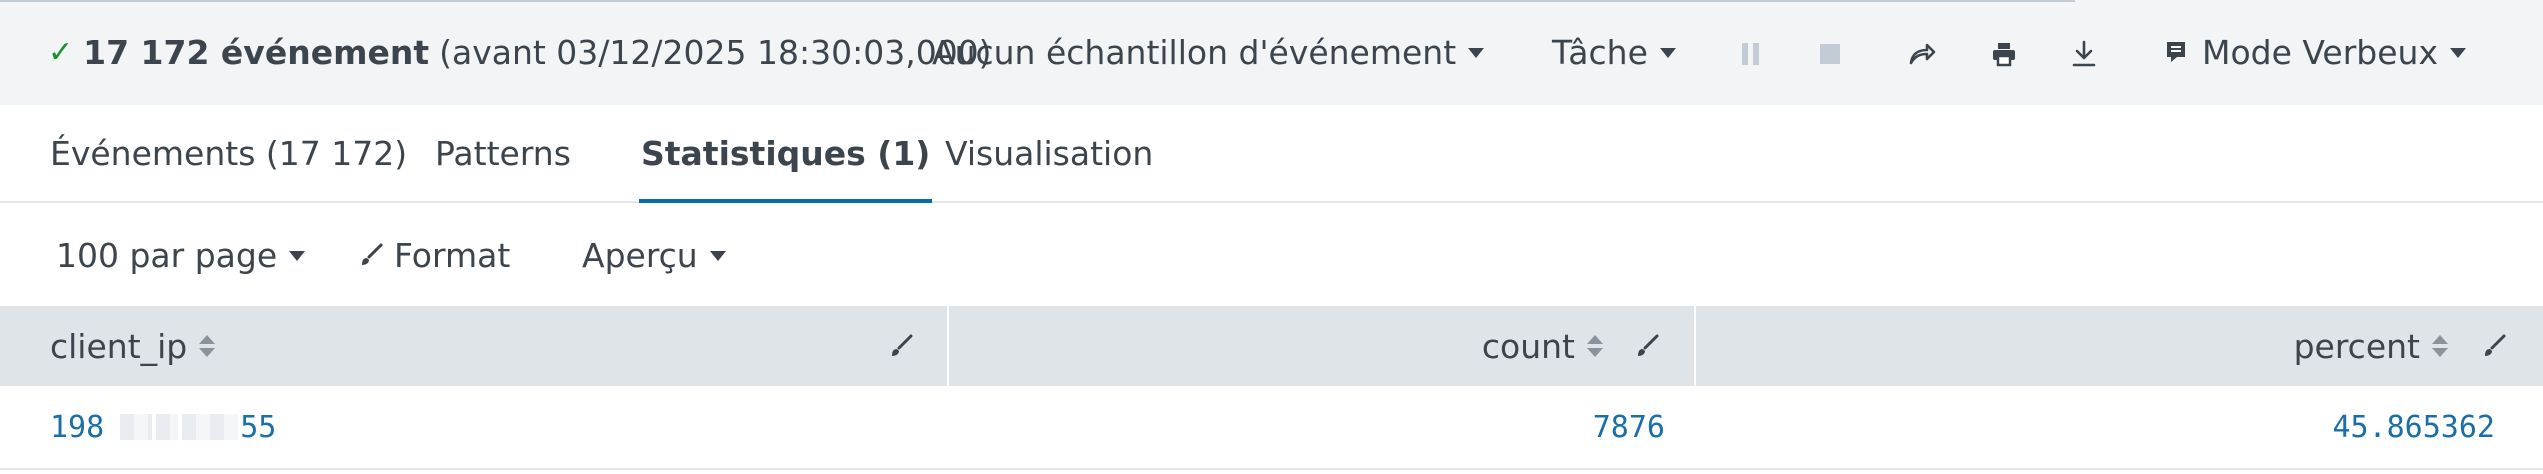 Image resolution: width=2543 pixels, height=474 pixels. I want to click on export-button, so click(2084, 54).